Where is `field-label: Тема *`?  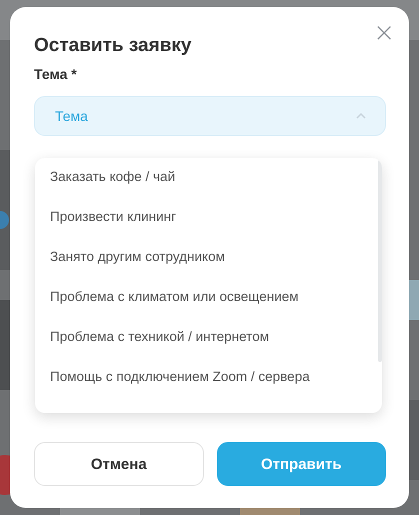
field-label: Тема * is located at coordinates (56, 74).